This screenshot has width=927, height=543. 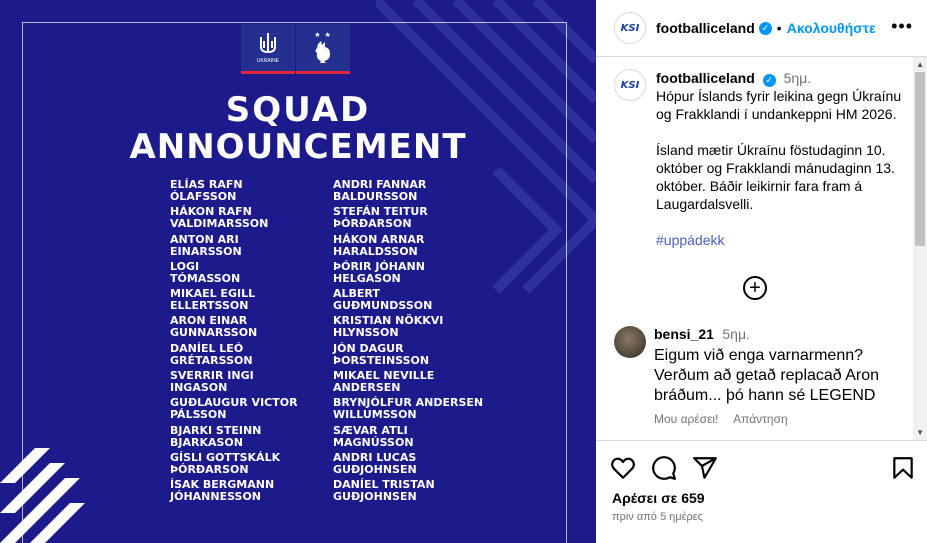 I want to click on post-time: πριν από 5 ημέρες, so click(x=657, y=517).